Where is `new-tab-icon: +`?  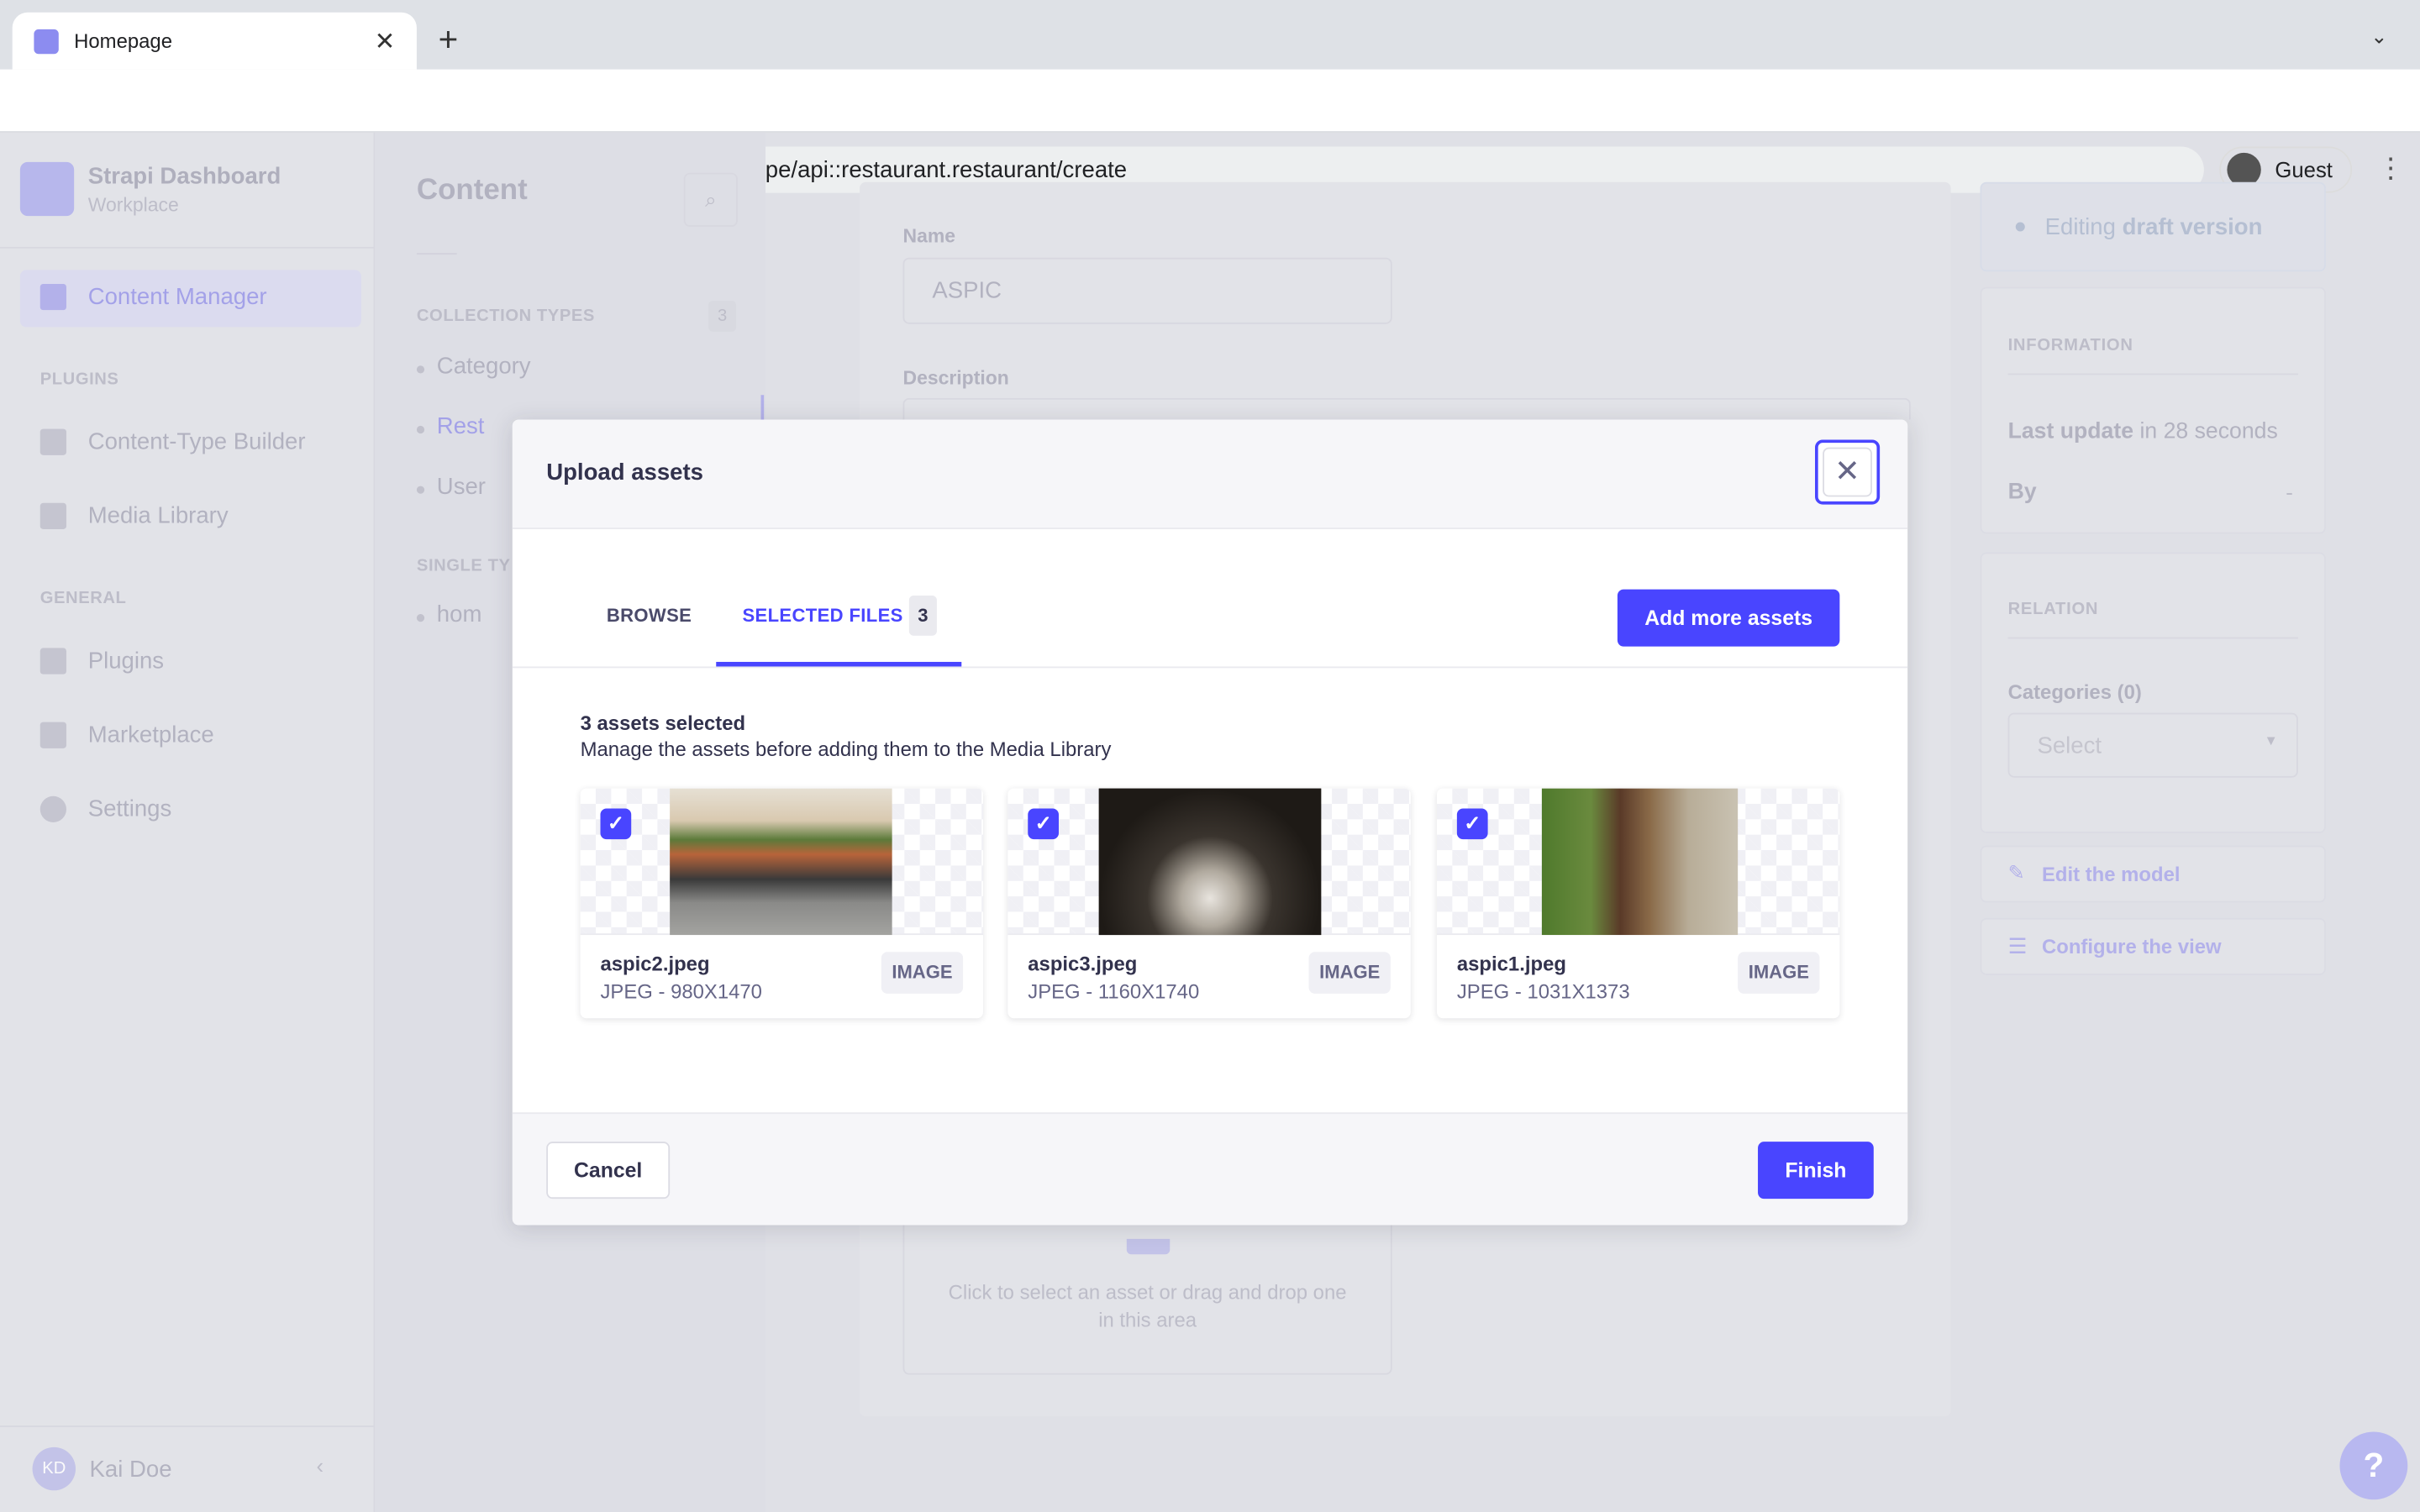 new-tab-icon: + is located at coordinates (449, 40).